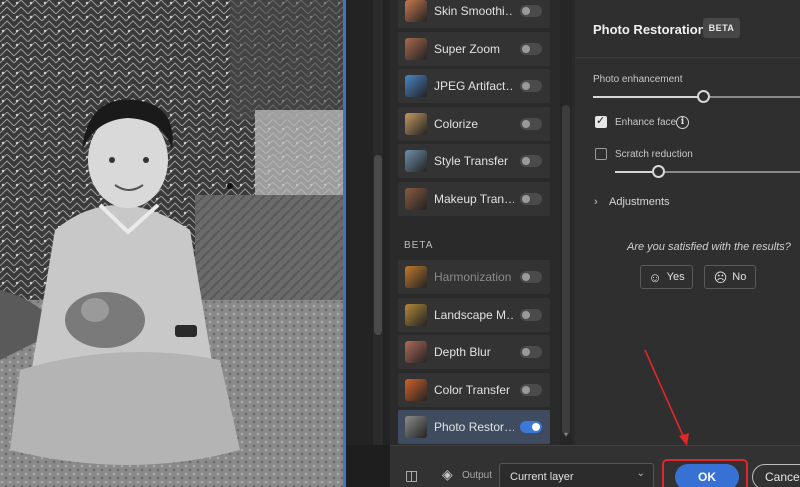  I want to click on info-icon: i, so click(682, 122).